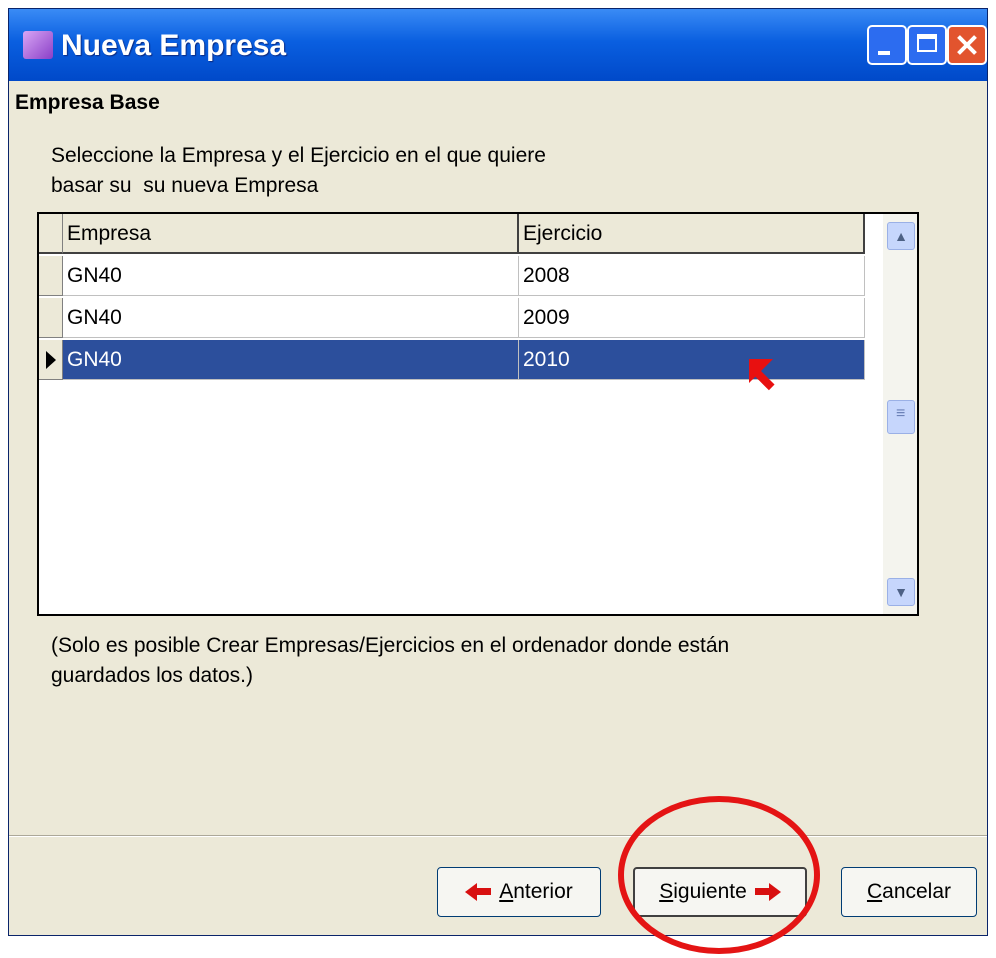 The height and width of the screenshot is (958, 996). Describe the element at coordinates (901, 236) in the screenshot. I see `scroll-up-button: ▲` at that location.